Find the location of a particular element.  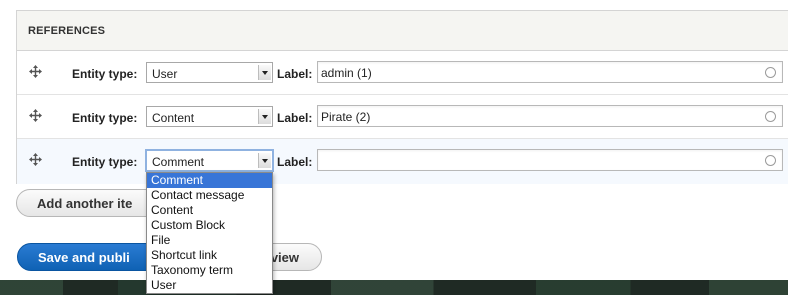

reference-row: Entity type: User Label: admin (1) is located at coordinates (402, 73).